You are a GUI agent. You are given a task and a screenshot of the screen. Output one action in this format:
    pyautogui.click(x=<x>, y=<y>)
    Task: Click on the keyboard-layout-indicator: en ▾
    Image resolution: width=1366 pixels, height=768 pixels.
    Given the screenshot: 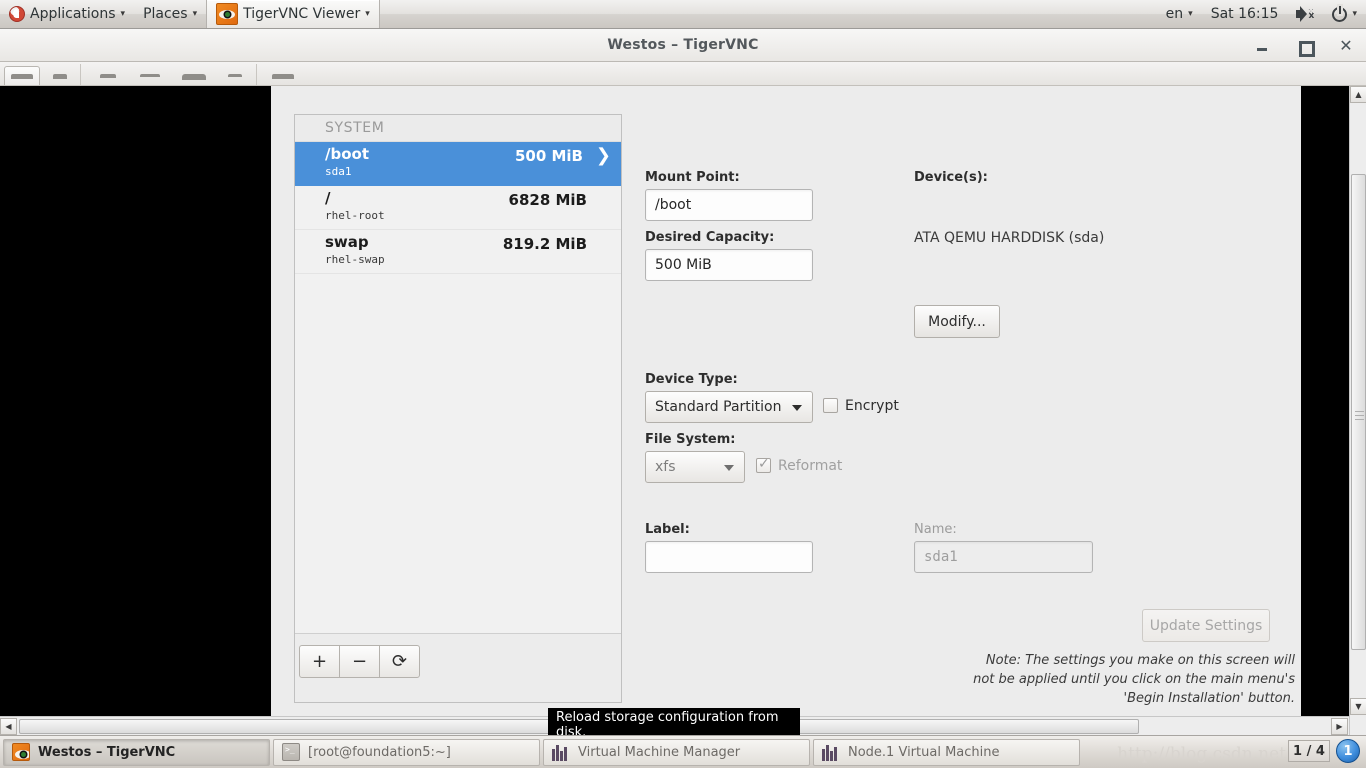 What is the action you would take?
    pyautogui.click(x=1179, y=14)
    